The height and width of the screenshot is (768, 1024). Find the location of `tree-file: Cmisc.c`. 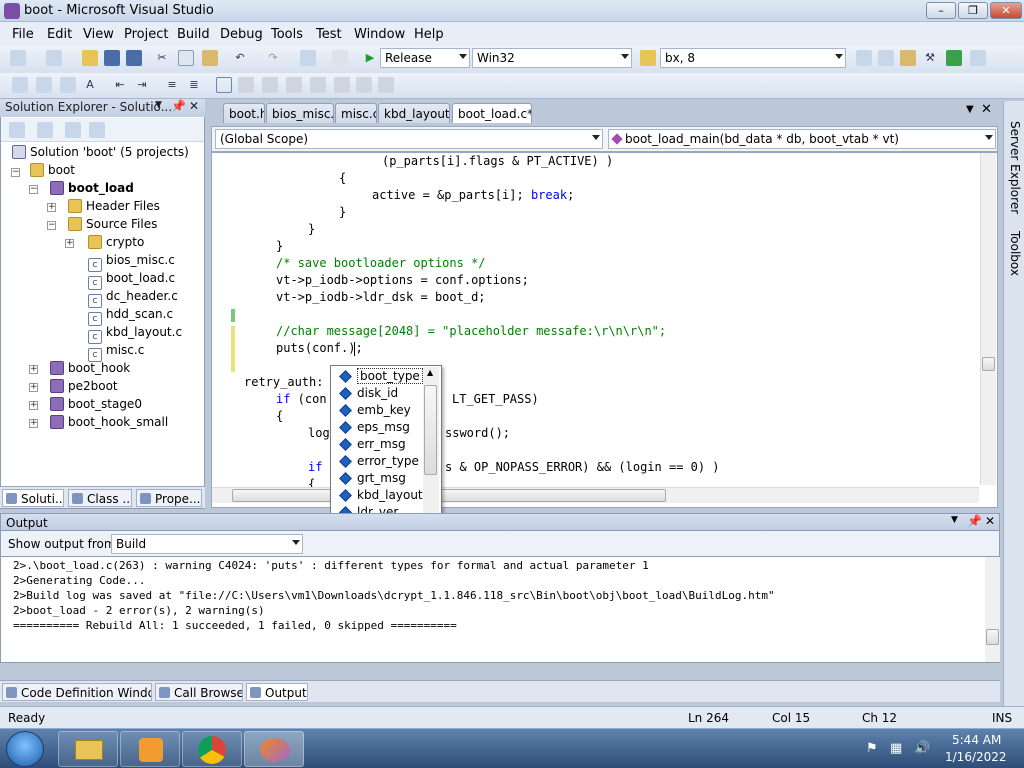

tree-file: Cmisc.c is located at coordinates (116, 352).